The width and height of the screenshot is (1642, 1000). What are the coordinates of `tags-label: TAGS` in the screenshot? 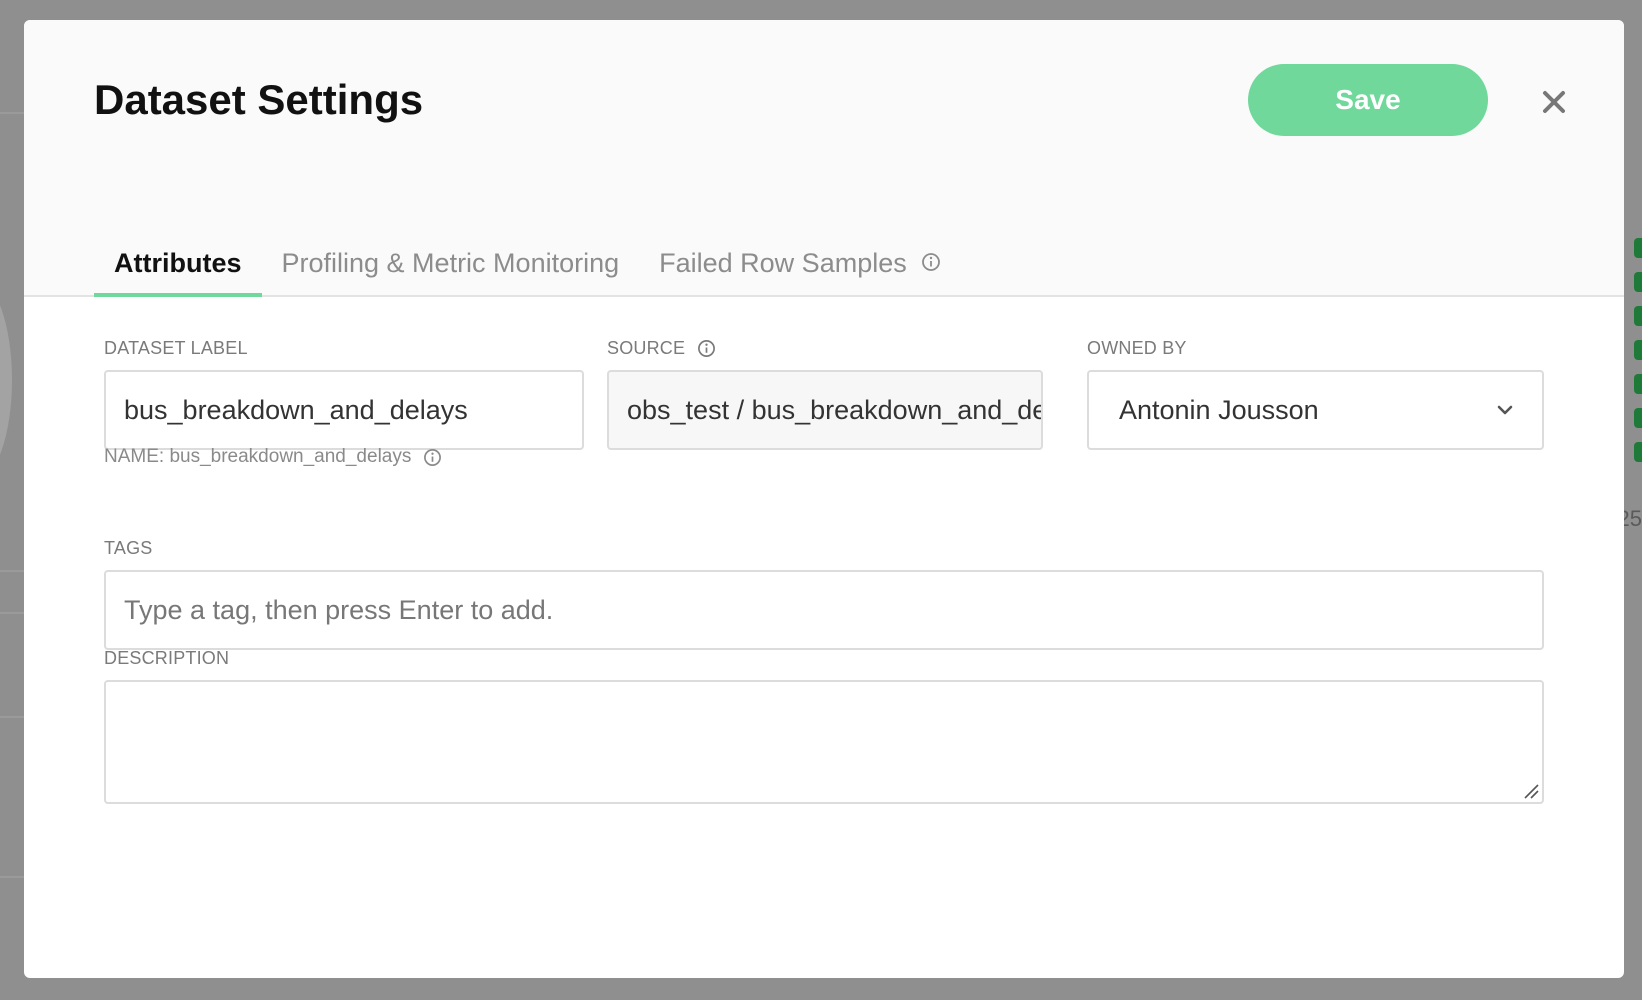 It's located at (128, 548).